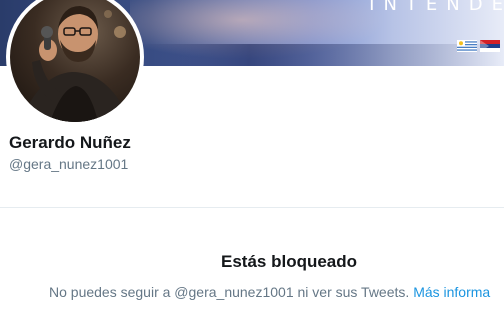  What do you see at coordinates (252, 207) in the screenshot?
I see `section-divider` at bounding box center [252, 207].